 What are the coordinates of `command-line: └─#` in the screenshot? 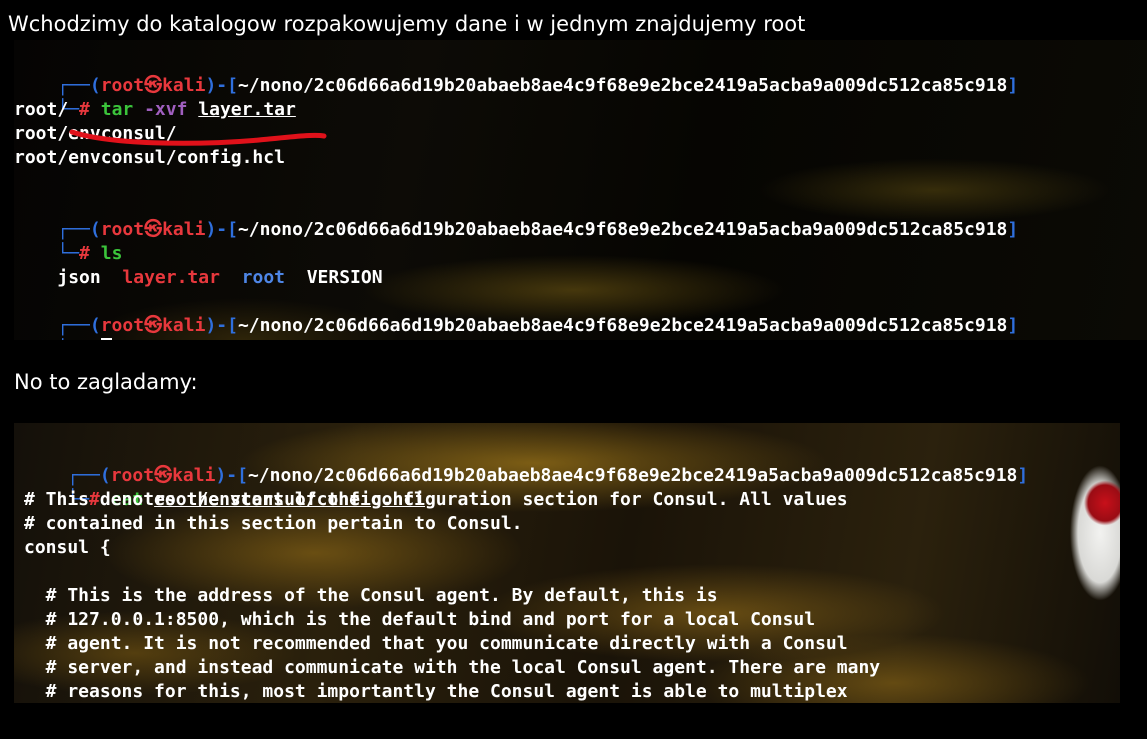 It's located at (63, 327).